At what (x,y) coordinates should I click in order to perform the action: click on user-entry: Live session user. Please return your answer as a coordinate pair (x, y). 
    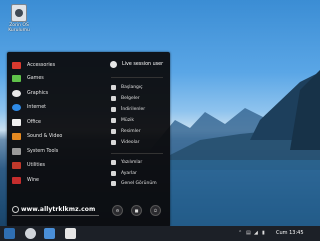
    Looking at the image, I should click on (136, 64).